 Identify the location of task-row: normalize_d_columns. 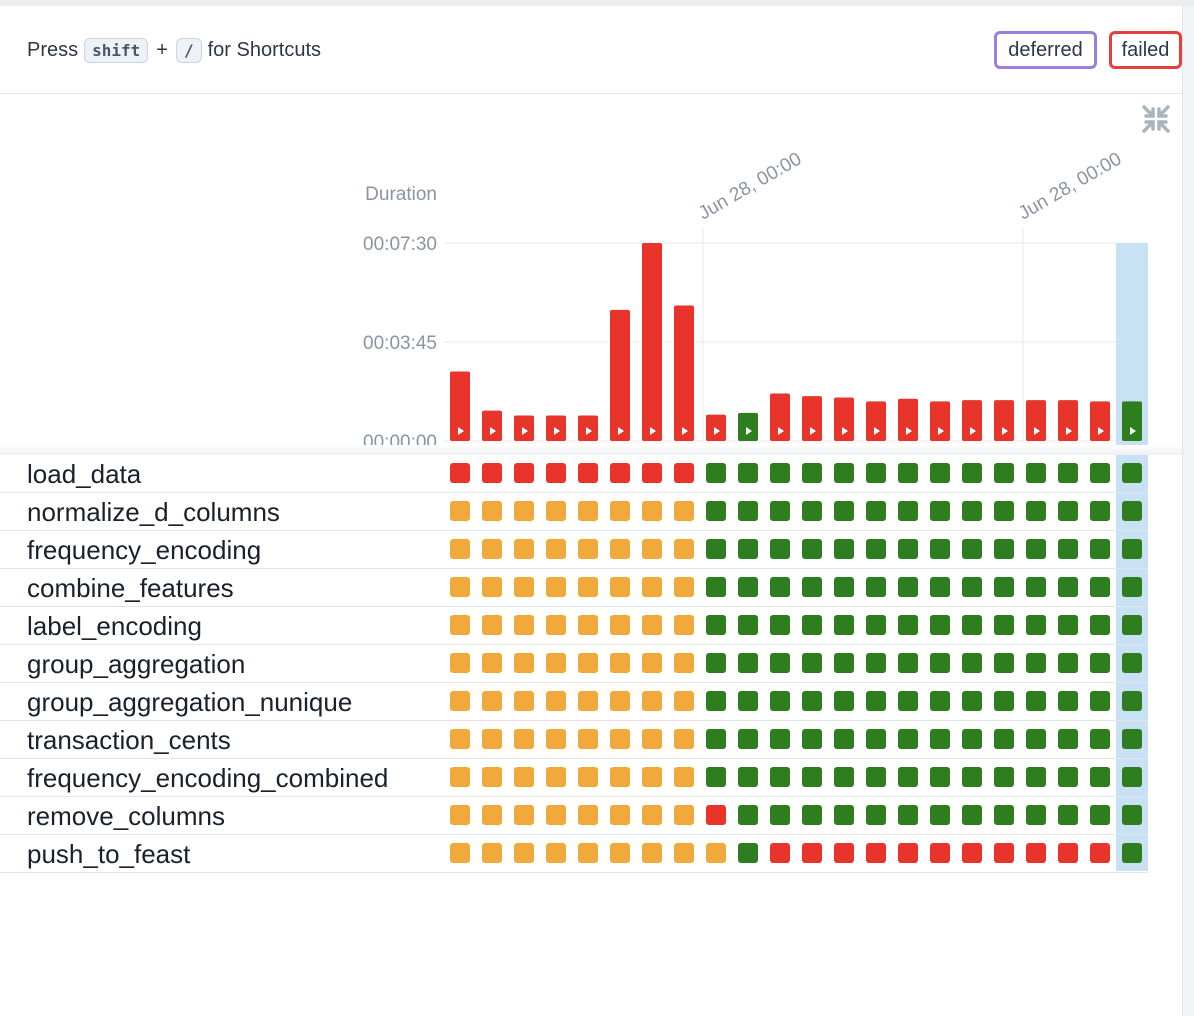
(574, 512).